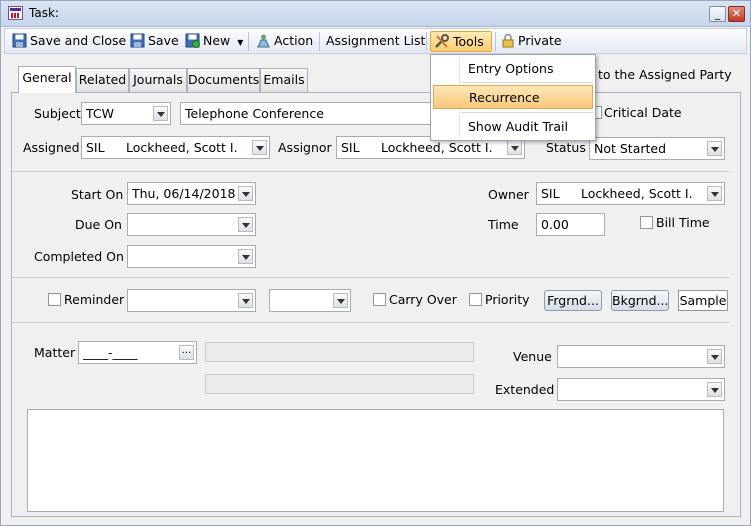 The width and height of the screenshot is (751, 526). I want to click on matter-client-field, so click(339, 384).